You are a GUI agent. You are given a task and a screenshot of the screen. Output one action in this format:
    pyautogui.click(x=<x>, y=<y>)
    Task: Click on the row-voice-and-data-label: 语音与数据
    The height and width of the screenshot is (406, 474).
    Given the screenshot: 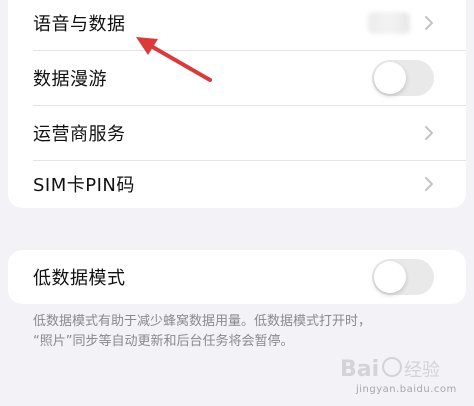 What is the action you would take?
    pyautogui.click(x=79, y=24)
    